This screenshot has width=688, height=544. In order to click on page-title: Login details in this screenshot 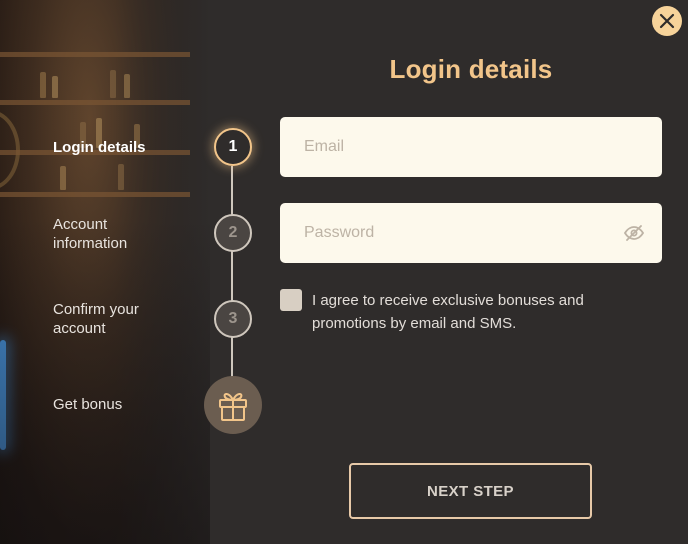, I will do `click(471, 69)`.